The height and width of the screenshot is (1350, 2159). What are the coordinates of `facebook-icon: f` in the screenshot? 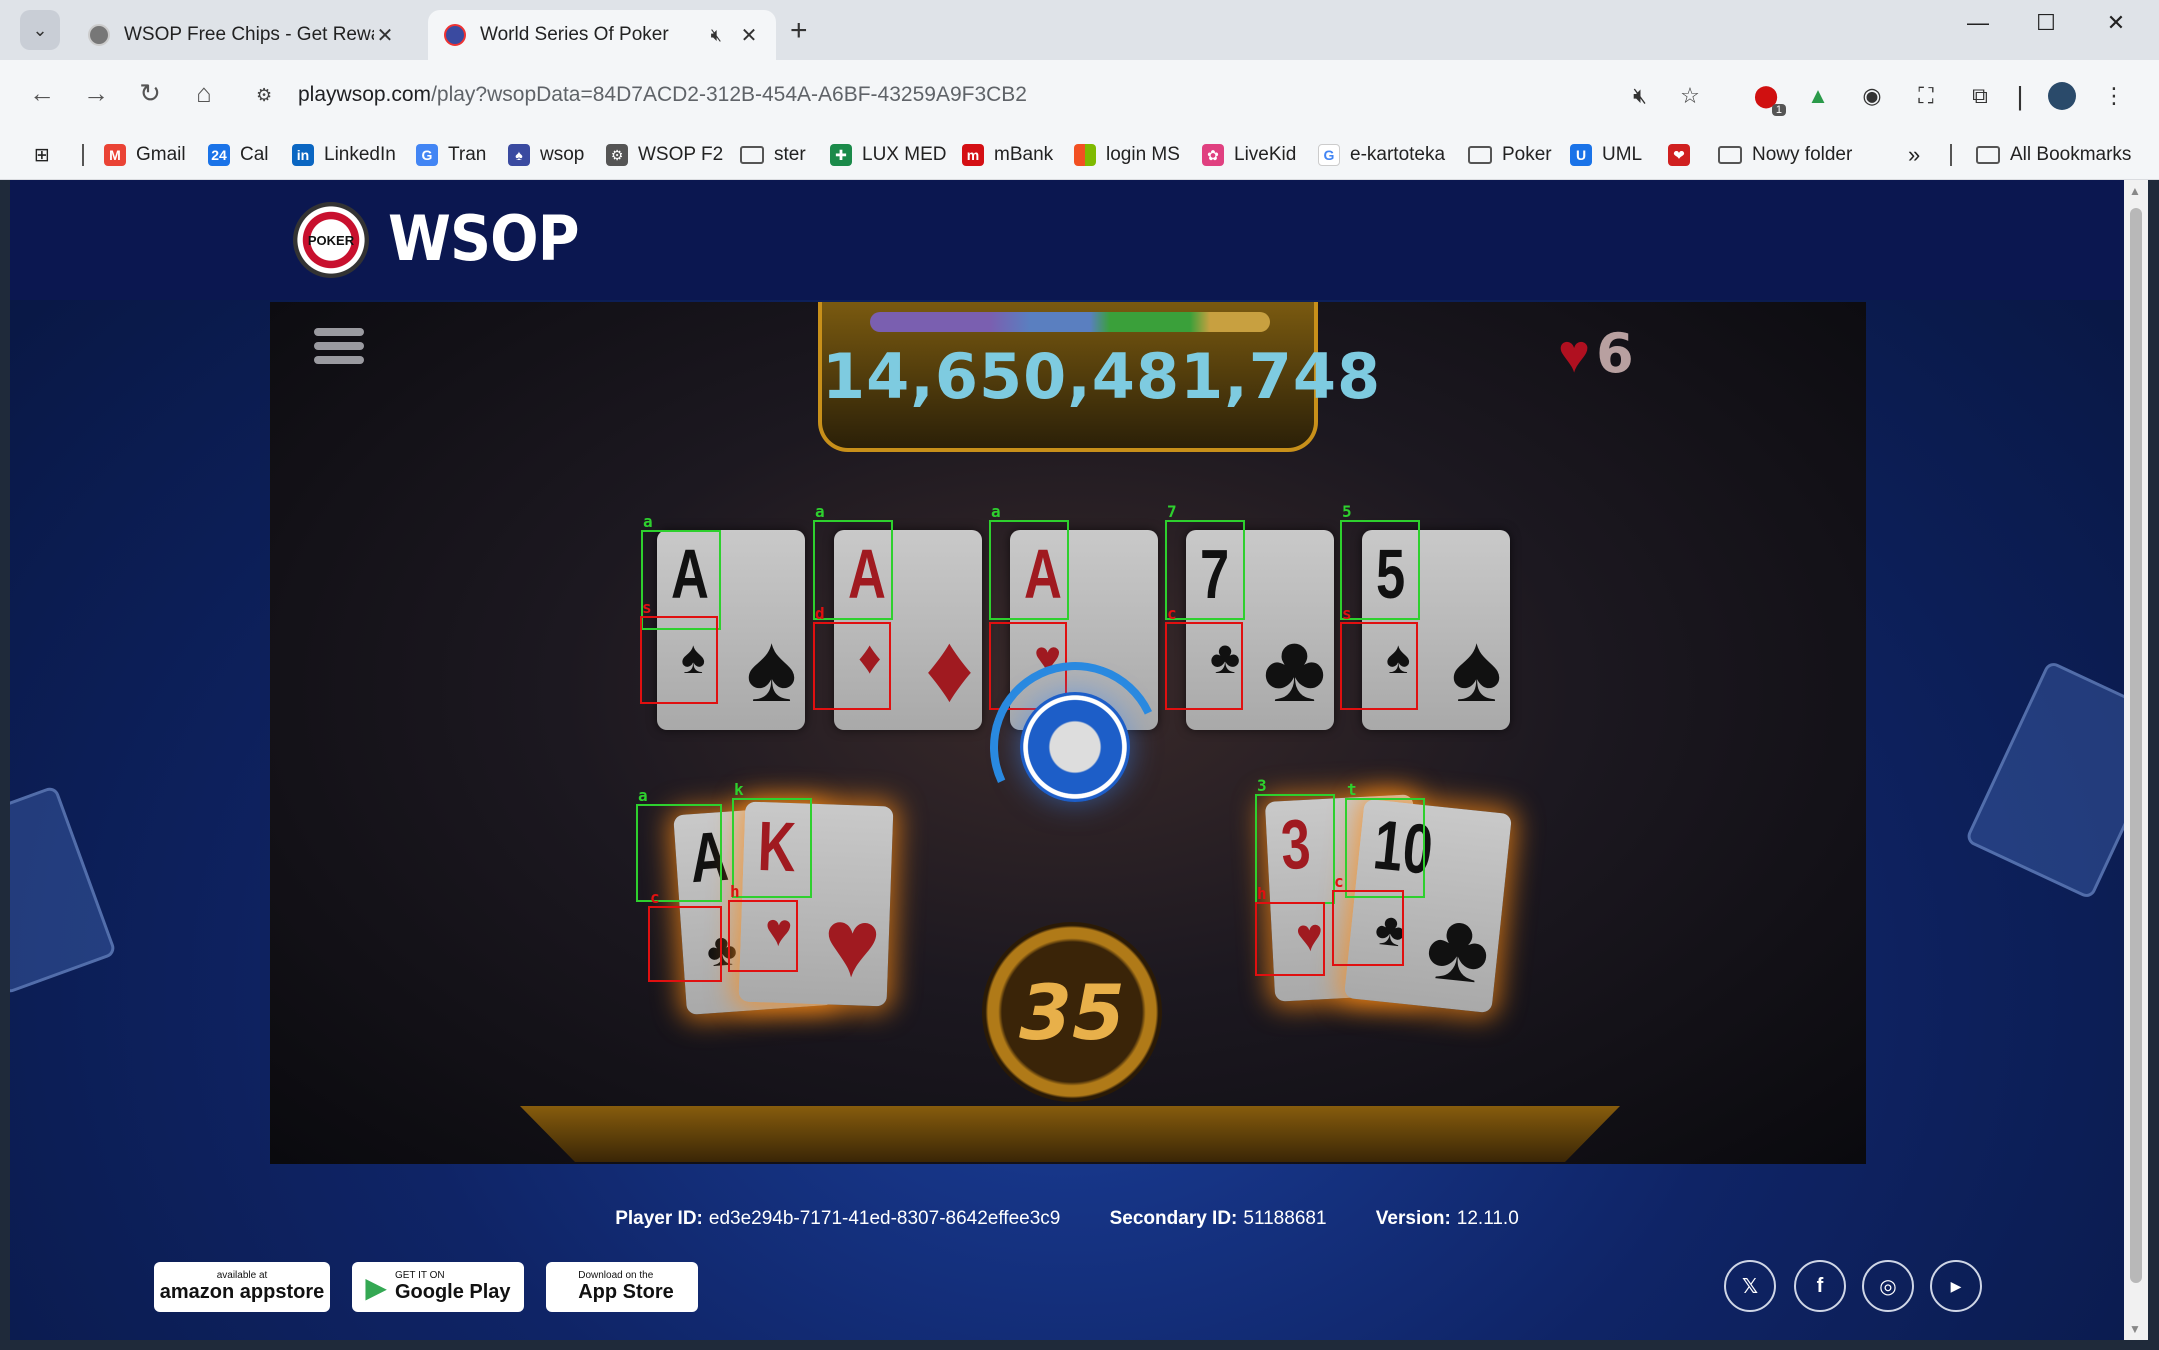 It's located at (1820, 1286).